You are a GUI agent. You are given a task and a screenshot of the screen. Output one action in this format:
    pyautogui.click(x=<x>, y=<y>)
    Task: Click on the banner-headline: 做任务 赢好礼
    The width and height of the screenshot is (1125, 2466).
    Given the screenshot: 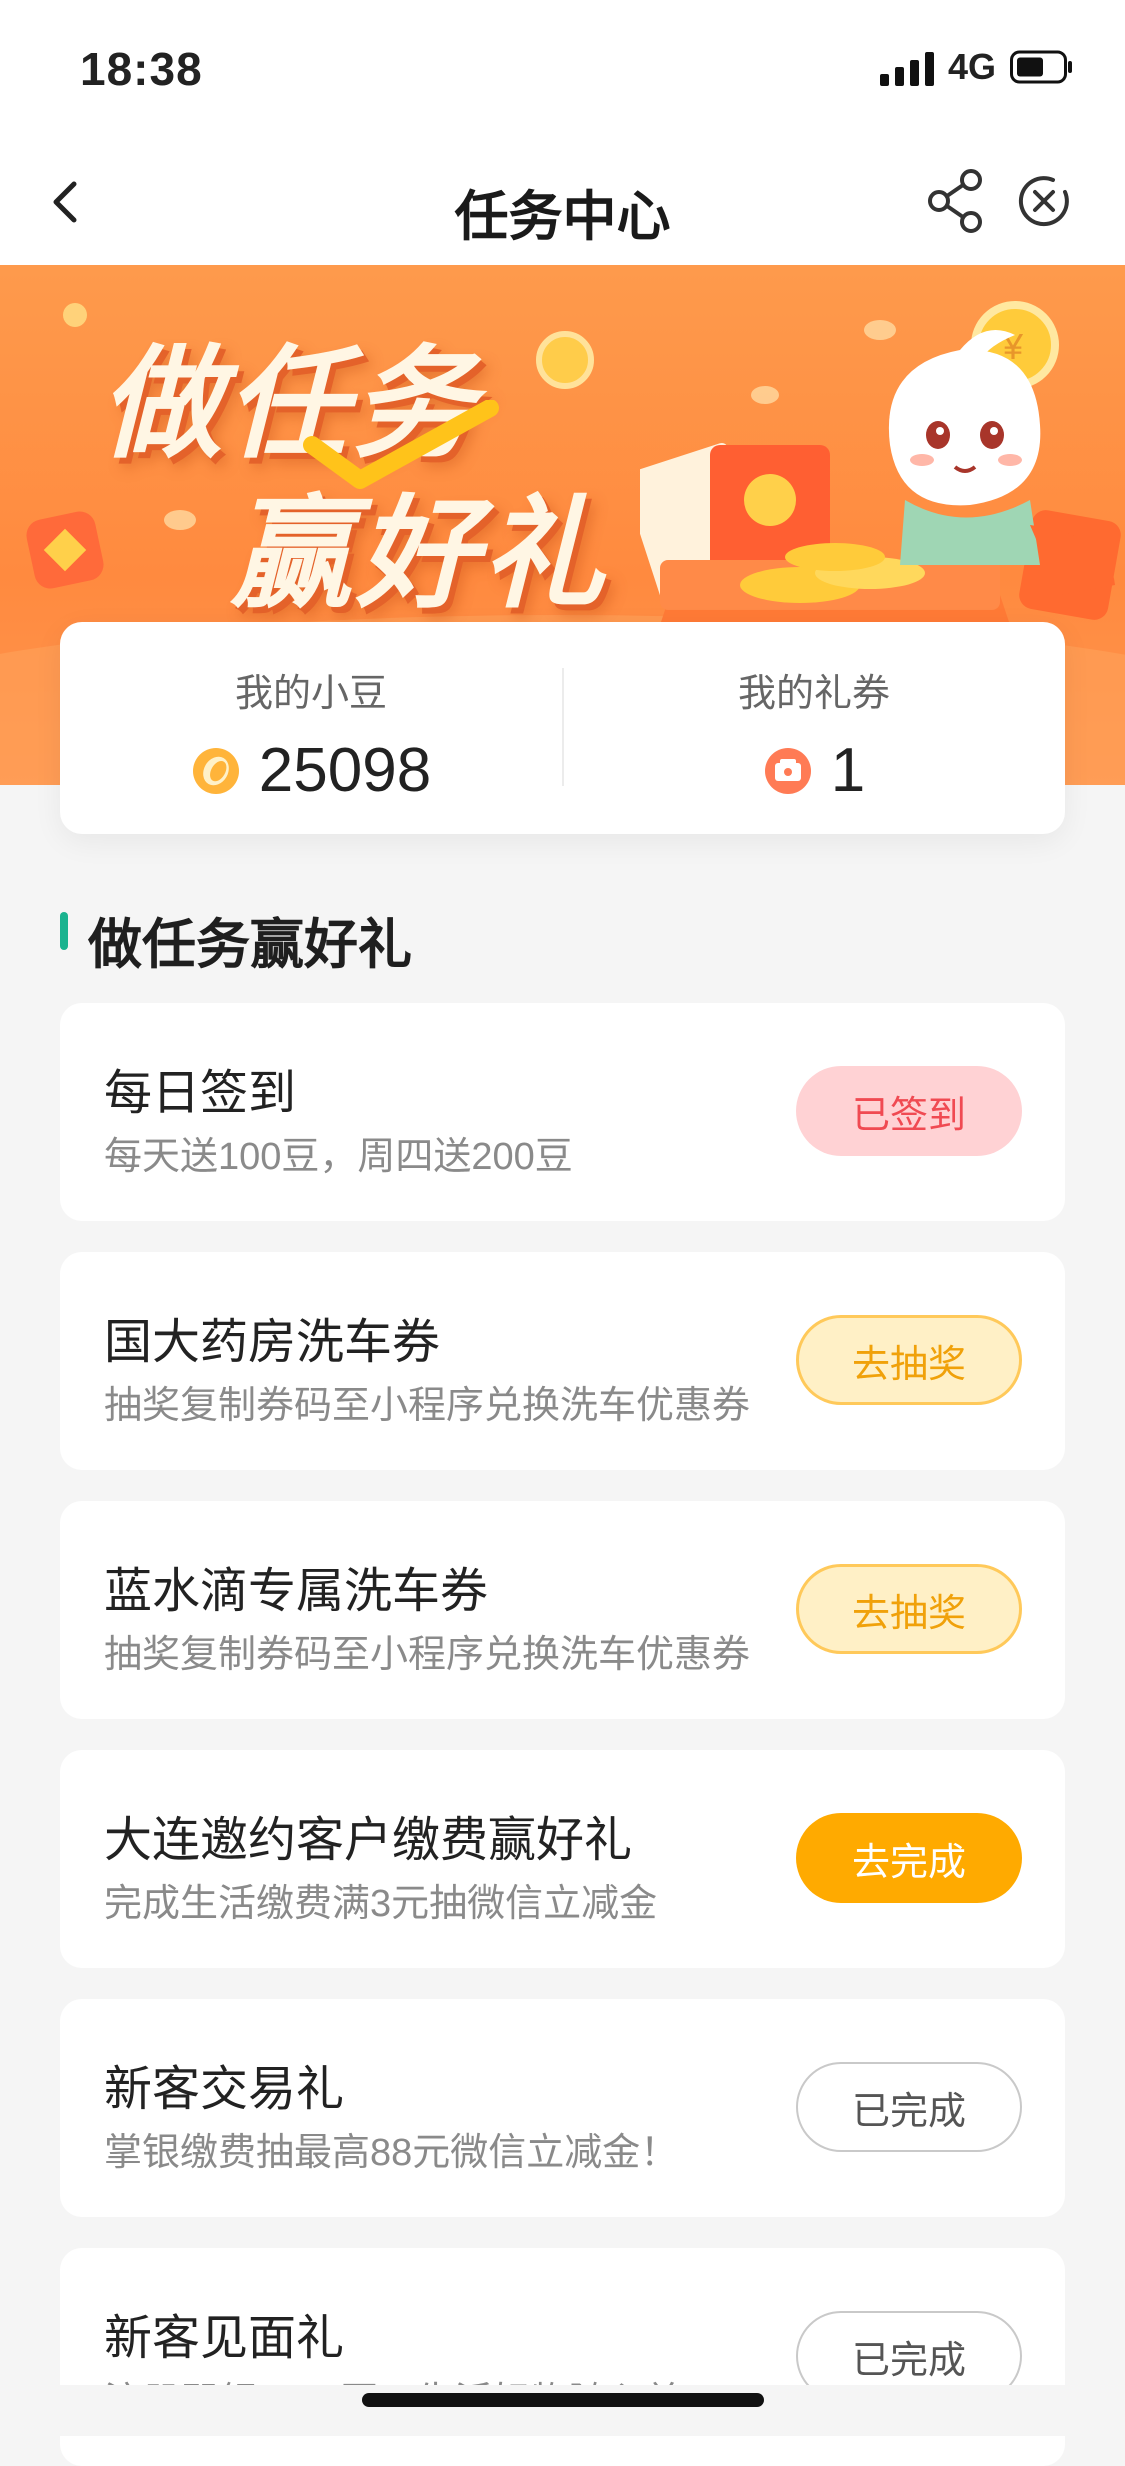 What is the action you would take?
    pyautogui.click(x=360, y=463)
    